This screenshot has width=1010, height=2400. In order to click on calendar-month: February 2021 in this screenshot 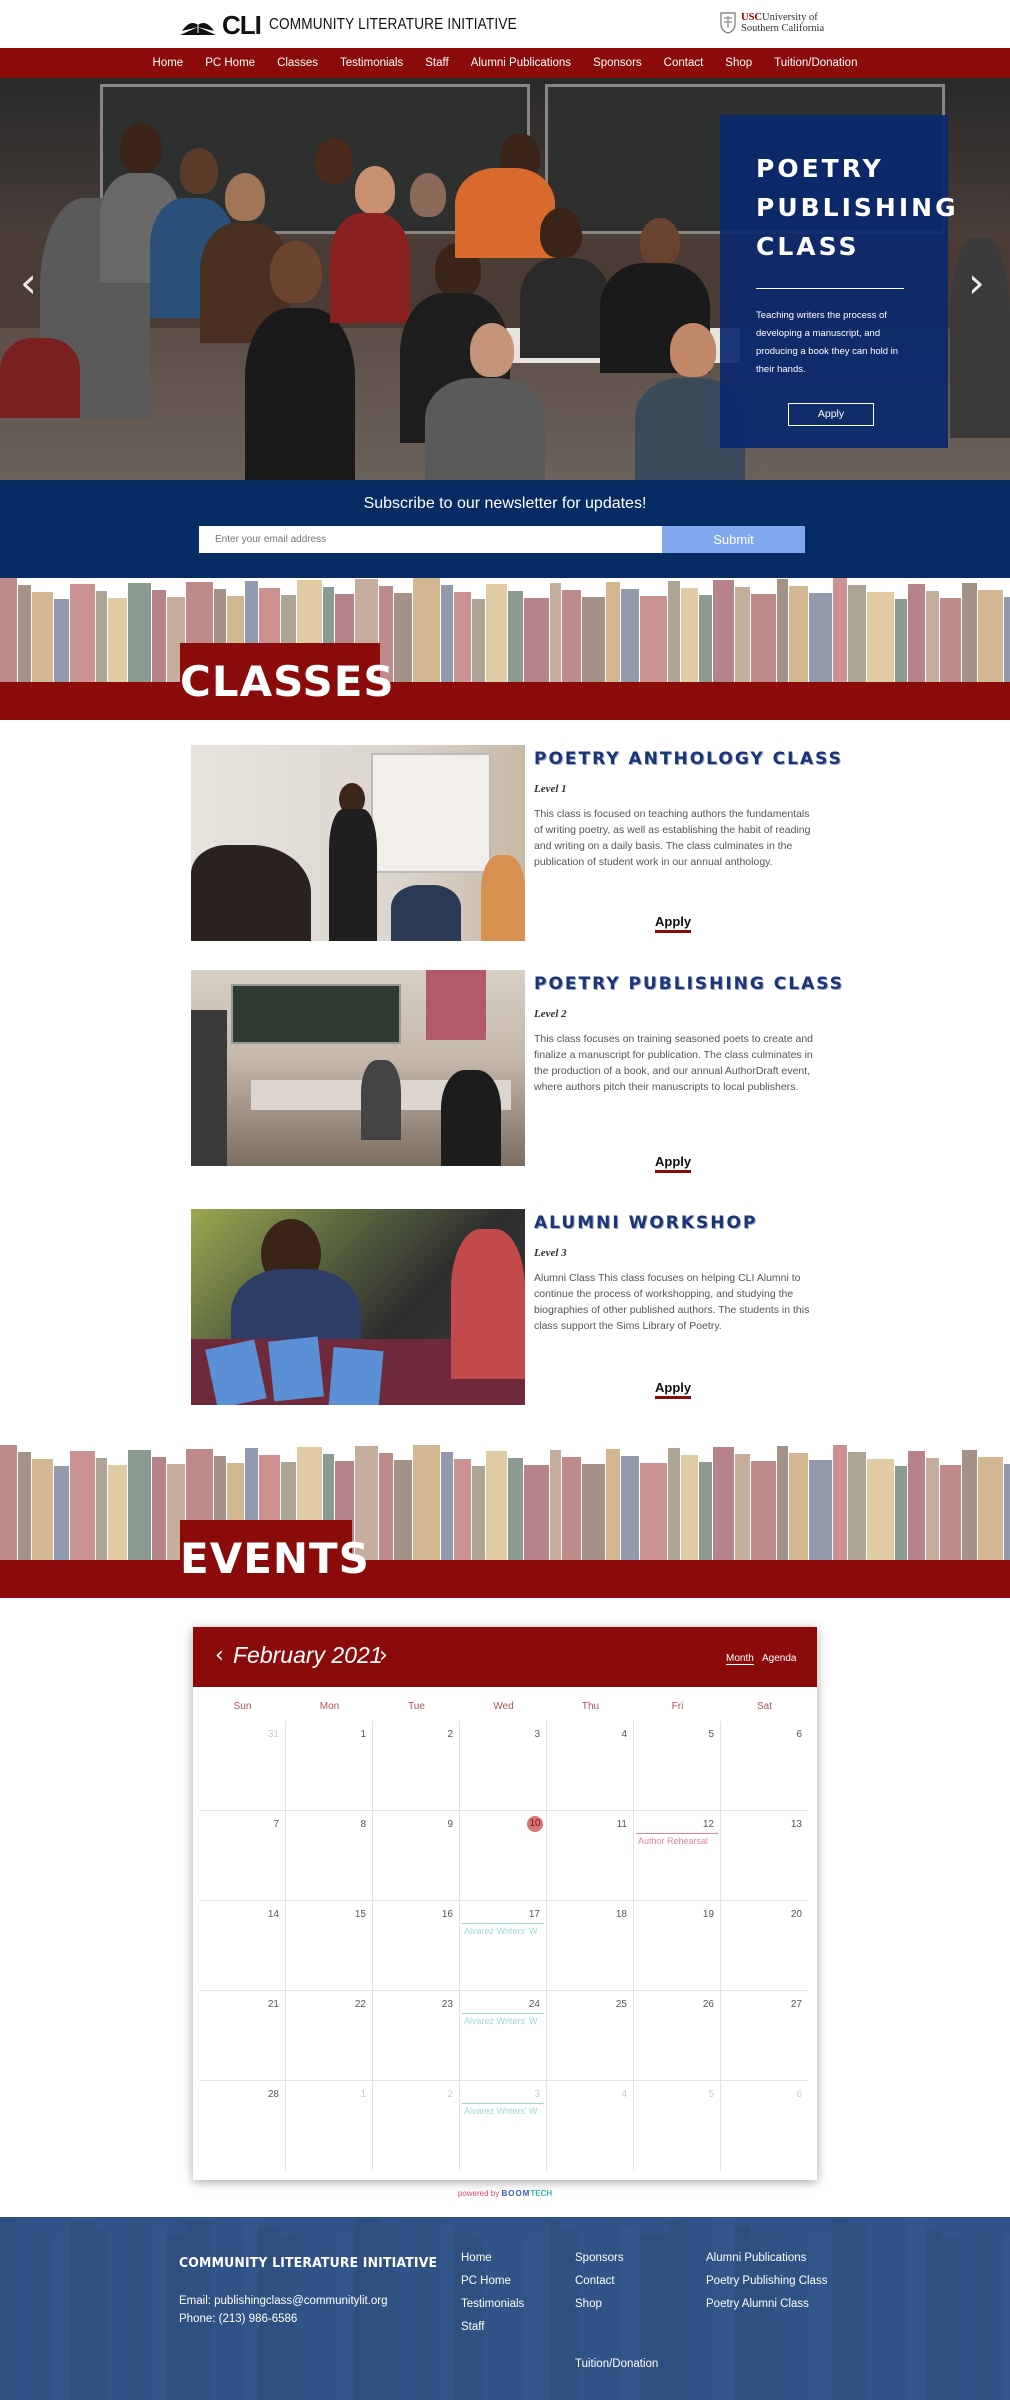, I will do `click(308, 1655)`.